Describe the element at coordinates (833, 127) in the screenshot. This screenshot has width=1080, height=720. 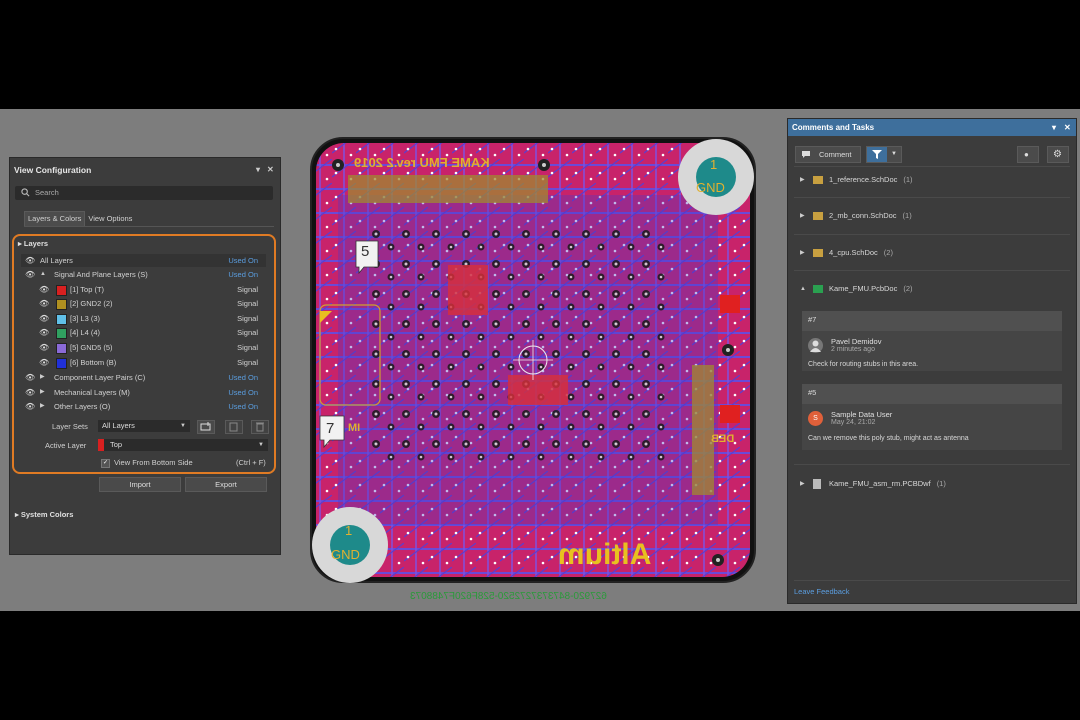
I see `comments-title-text: Comments and Tasks` at that location.